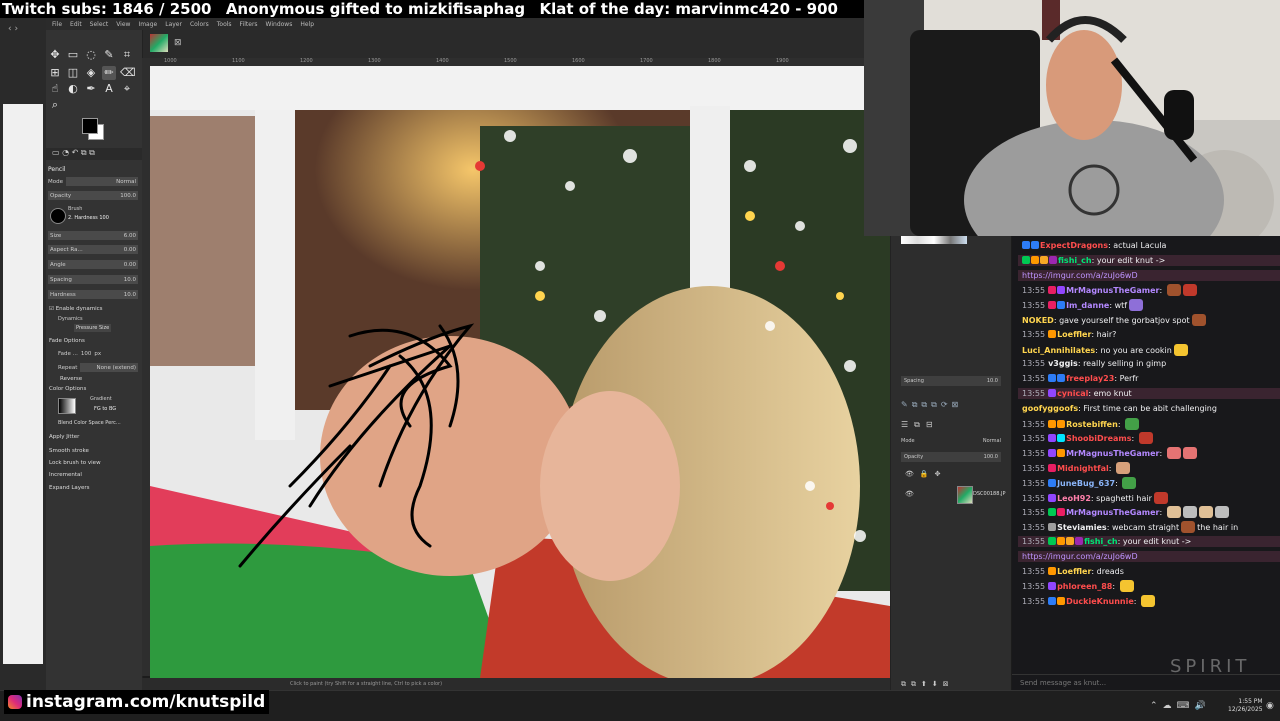  Describe the element at coordinates (173, 24) in the screenshot. I see `menu-item: Layer` at that location.